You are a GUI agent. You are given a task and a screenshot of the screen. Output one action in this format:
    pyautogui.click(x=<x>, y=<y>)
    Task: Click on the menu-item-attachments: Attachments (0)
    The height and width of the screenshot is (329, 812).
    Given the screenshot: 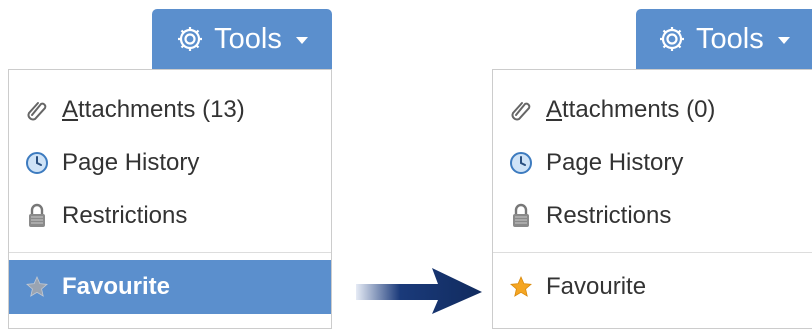 What is the action you would take?
    pyautogui.click(x=652, y=110)
    